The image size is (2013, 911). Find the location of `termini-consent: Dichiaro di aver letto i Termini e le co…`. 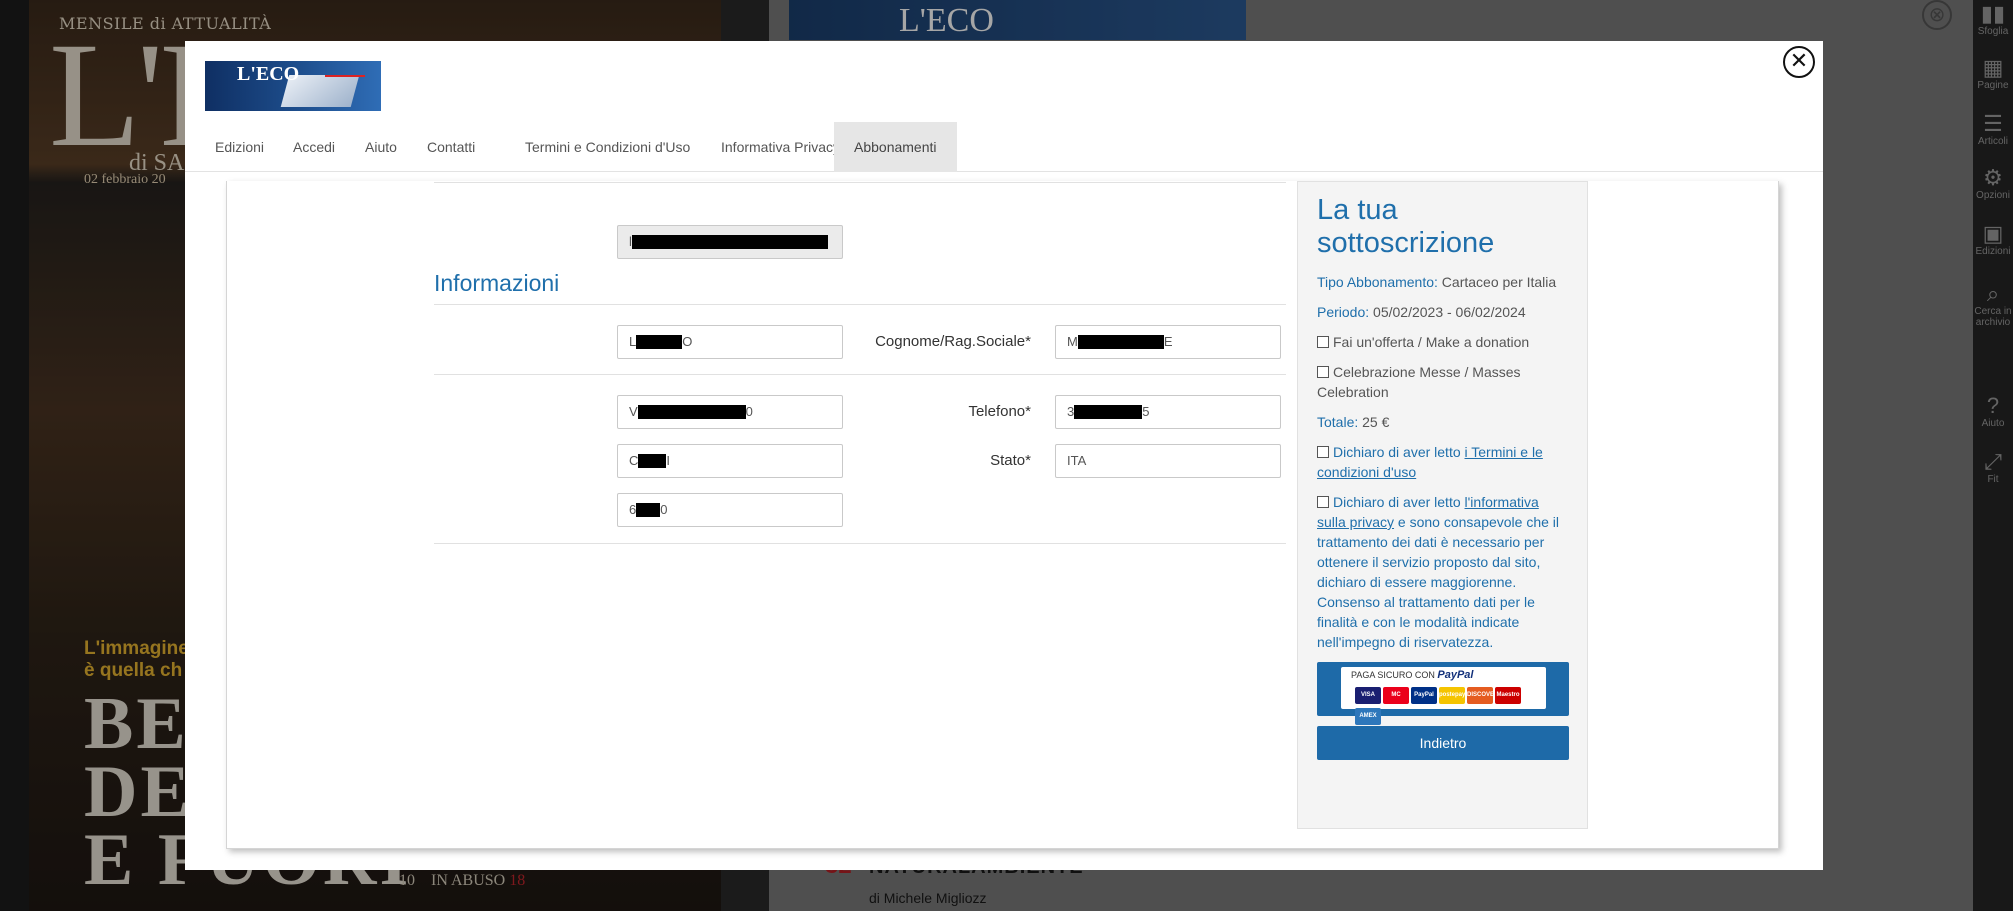

termini-consent: Dichiaro di aver letto i Termini e le co… is located at coordinates (1442, 462).